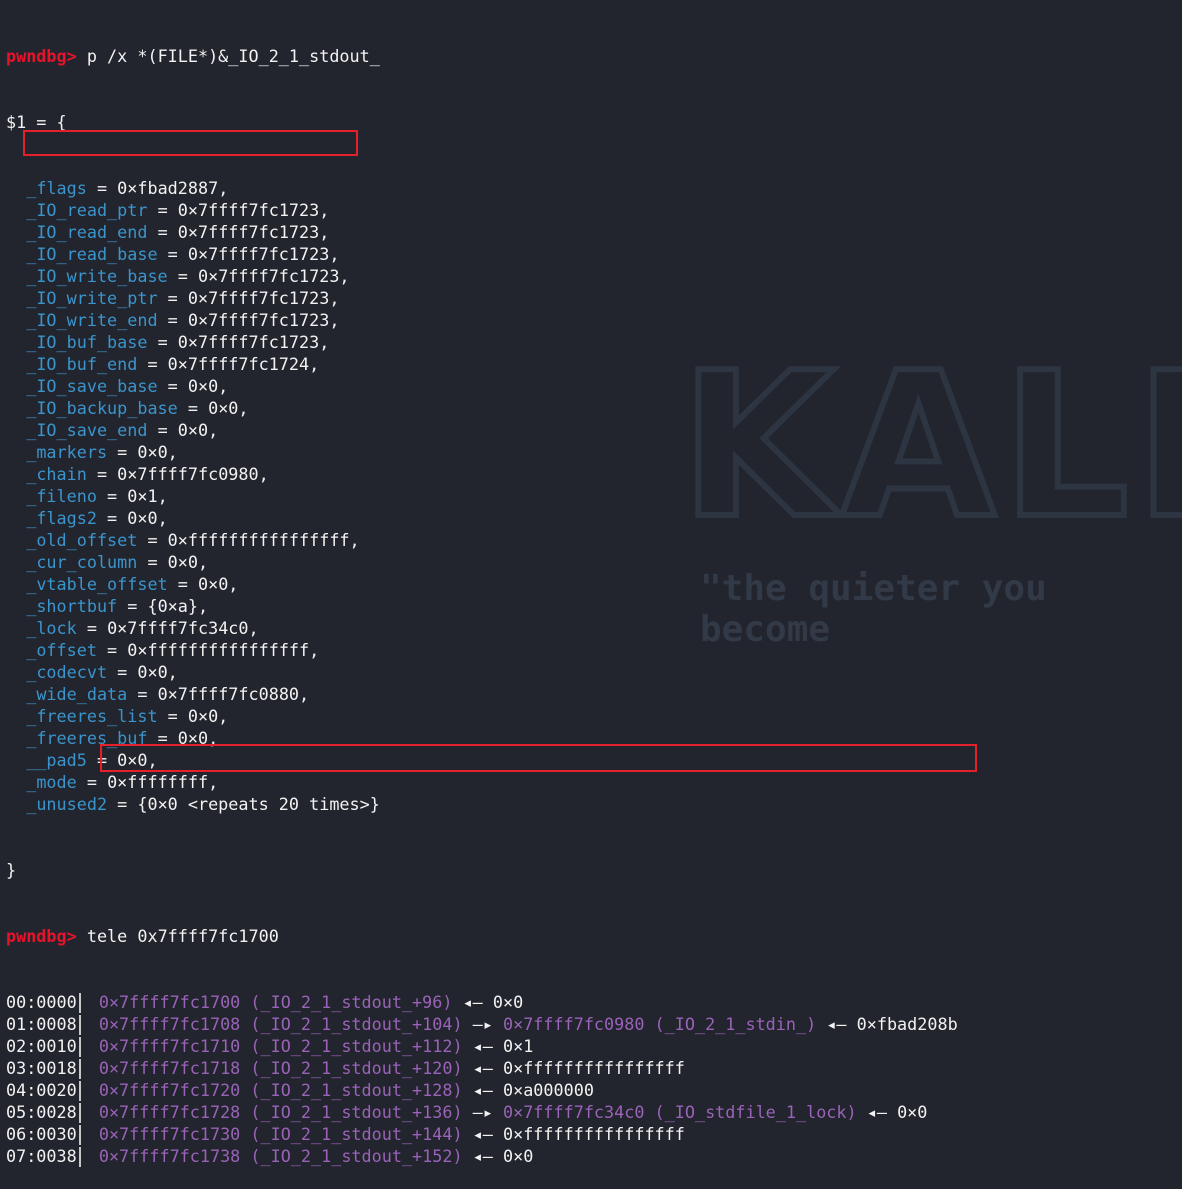 Image resolution: width=1182 pixels, height=1189 pixels. What do you see at coordinates (56, 474) in the screenshot?
I see `field-name: _chain` at bounding box center [56, 474].